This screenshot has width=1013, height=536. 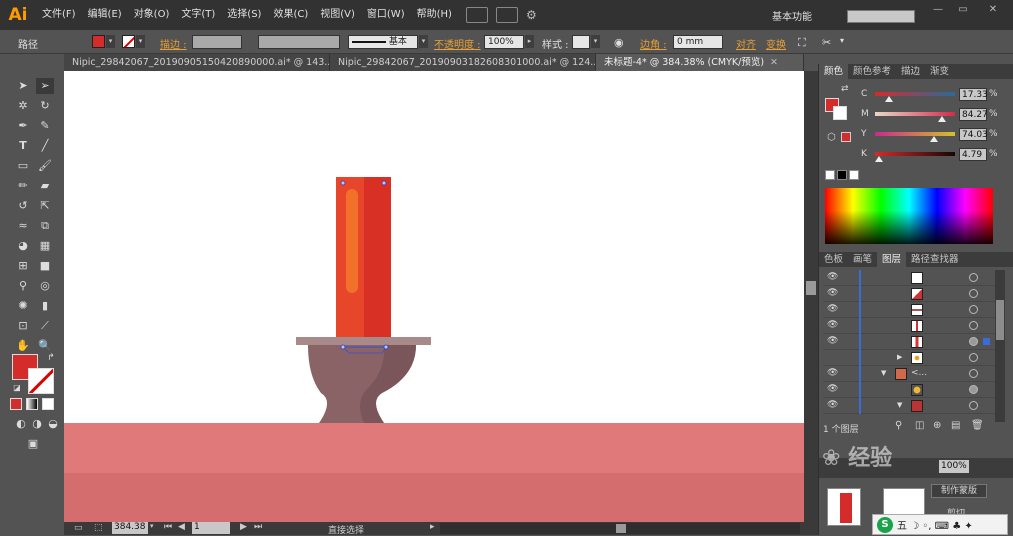 What do you see at coordinates (32, 404) in the screenshot?
I see `gradient-mode-icon` at bounding box center [32, 404].